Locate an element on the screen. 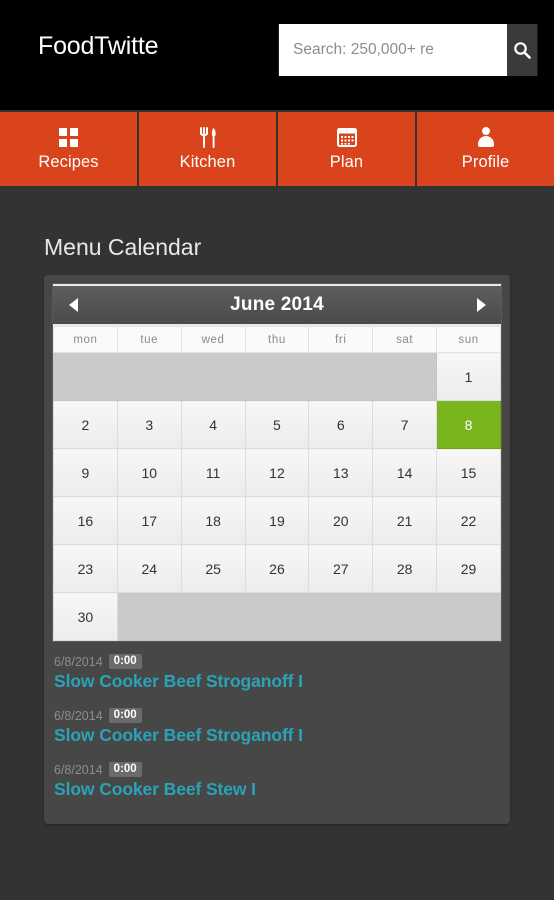  calendar-week-row: 30 is located at coordinates (277, 616).